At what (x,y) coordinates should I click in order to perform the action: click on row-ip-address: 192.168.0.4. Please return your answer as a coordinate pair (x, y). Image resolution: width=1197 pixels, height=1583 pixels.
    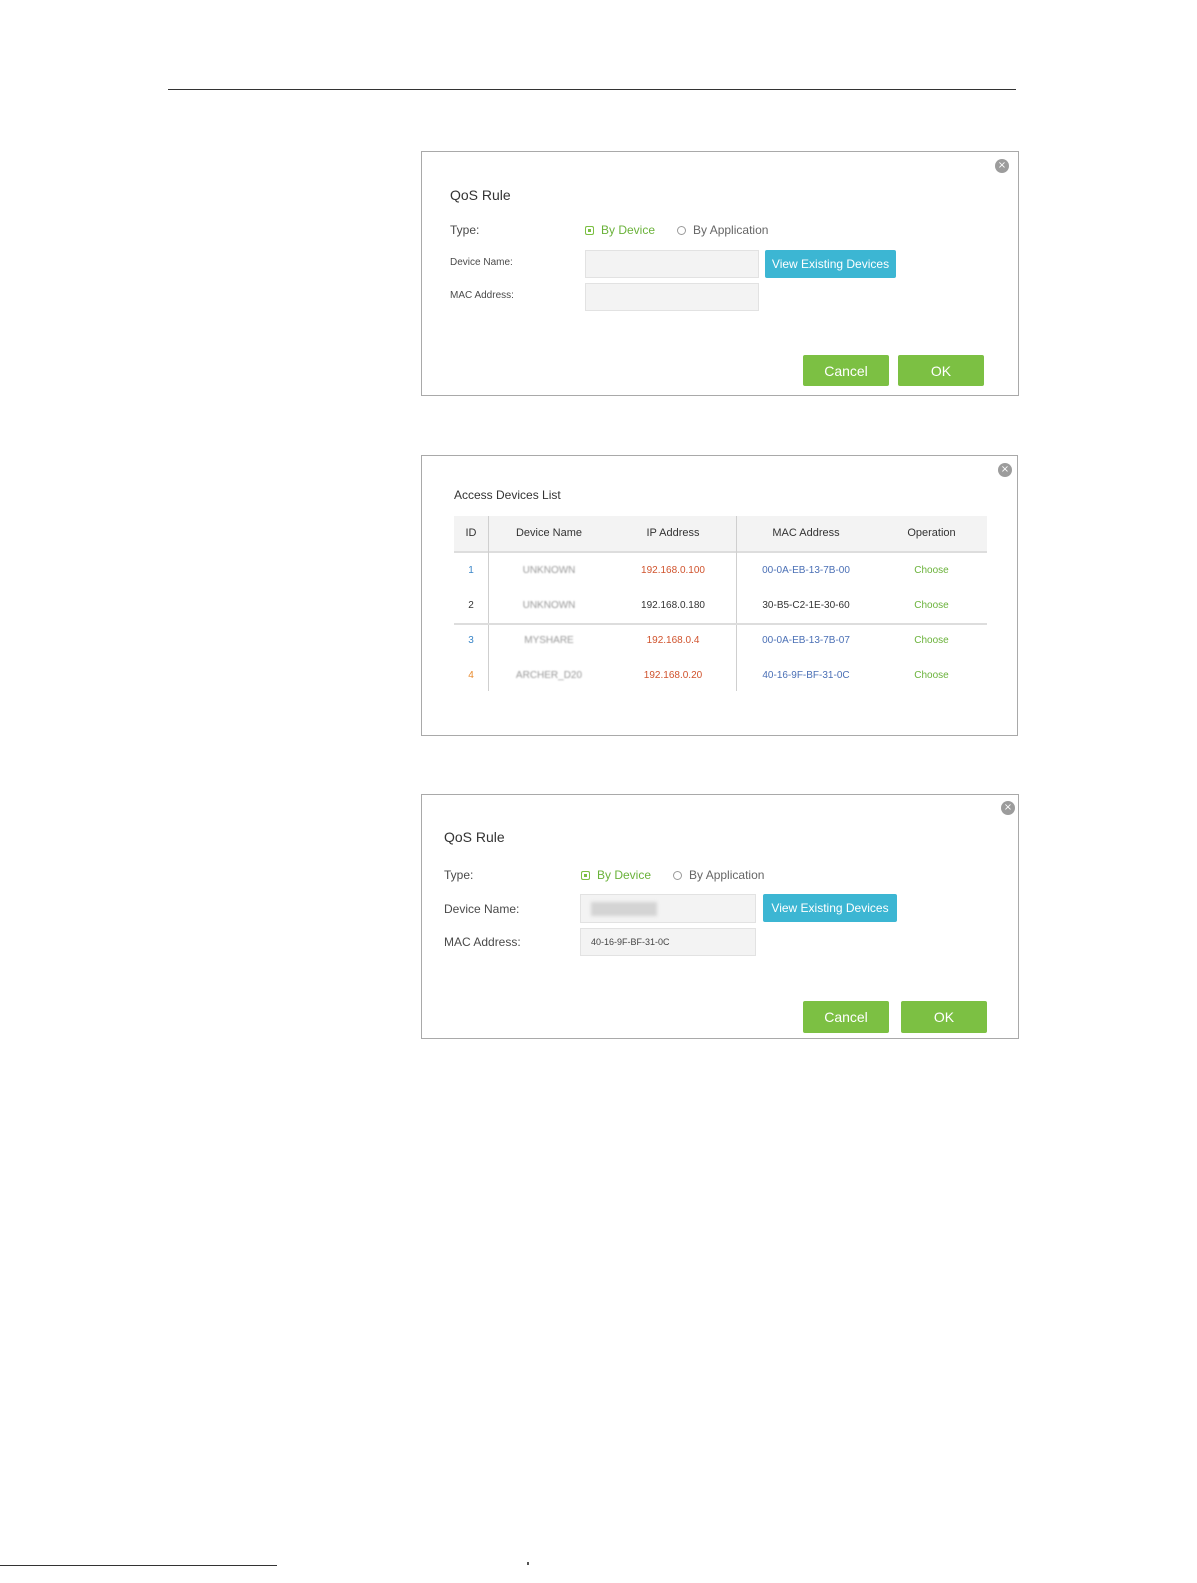
    Looking at the image, I should click on (673, 640).